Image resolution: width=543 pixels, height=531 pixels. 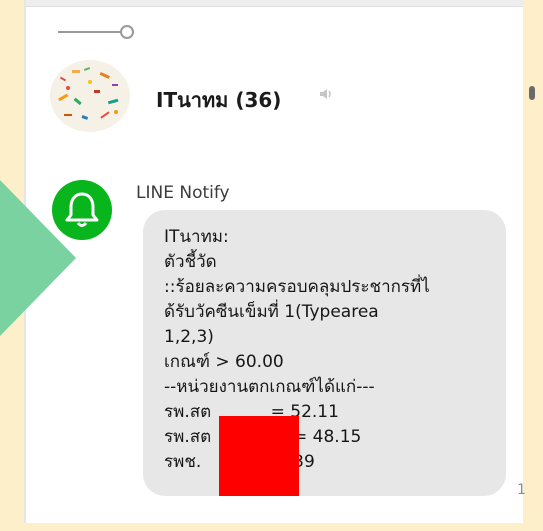 I want to click on top-bar, so click(x=273, y=3).